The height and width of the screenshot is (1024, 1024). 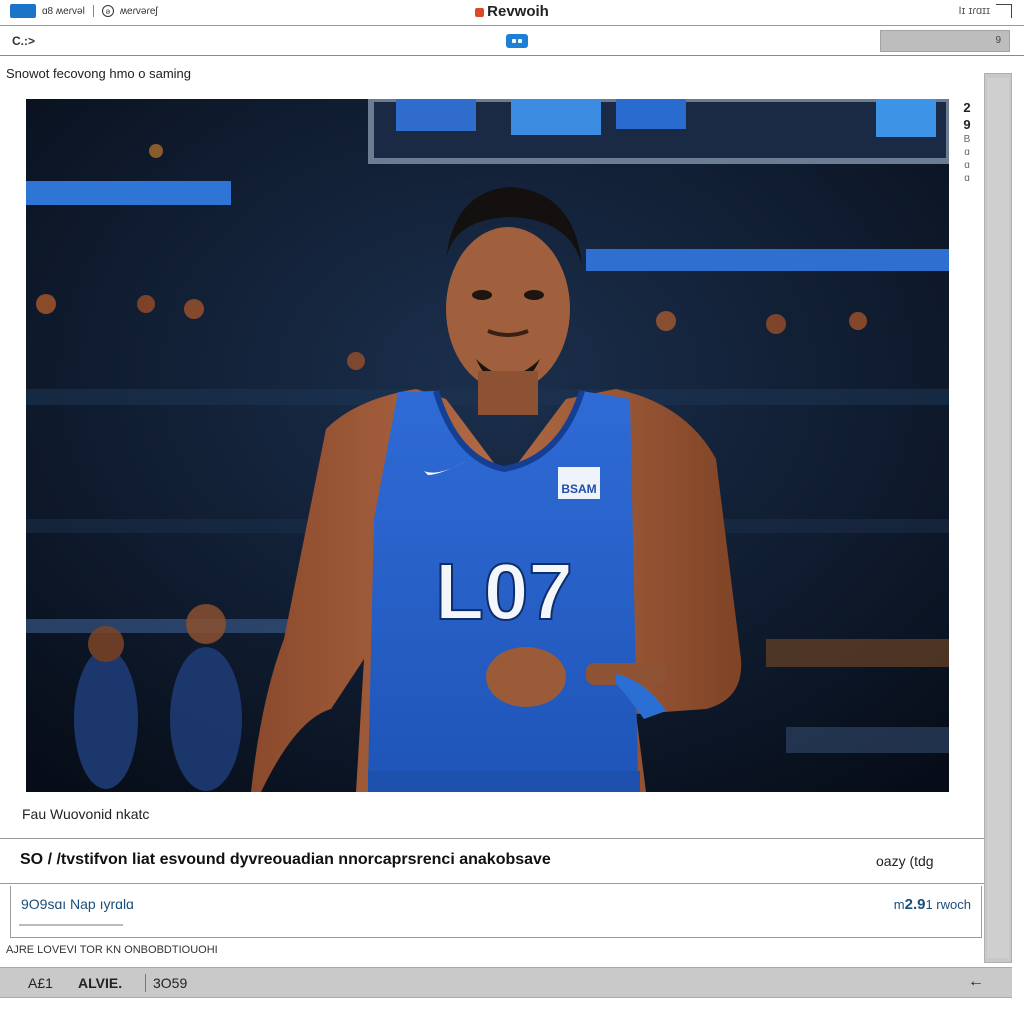 I want to click on side-mark: 2, so click(x=967, y=107).